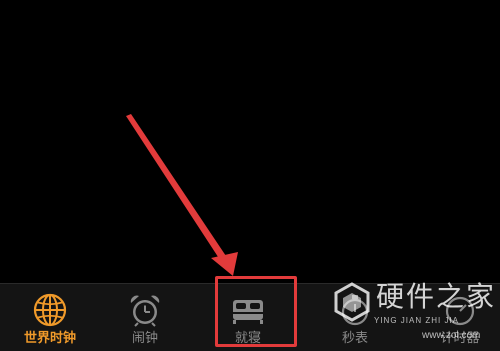 The image size is (500, 351). I want to click on globe-icon, so click(50, 310).